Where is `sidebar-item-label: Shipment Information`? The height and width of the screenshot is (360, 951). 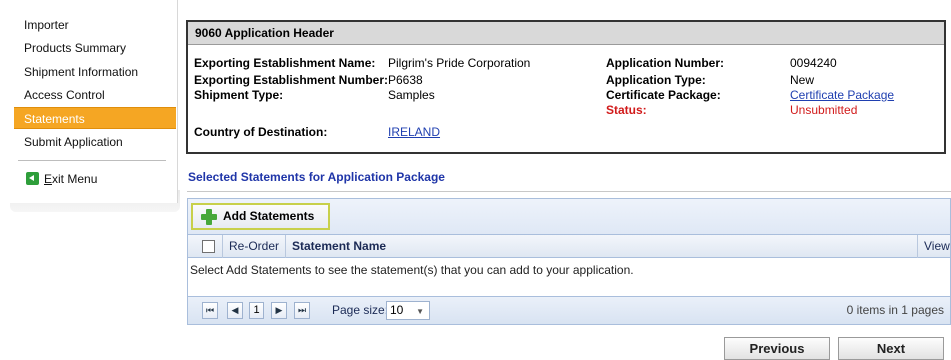 sidebar-item-label: Shipment Information is located at coordinates (81, 72).